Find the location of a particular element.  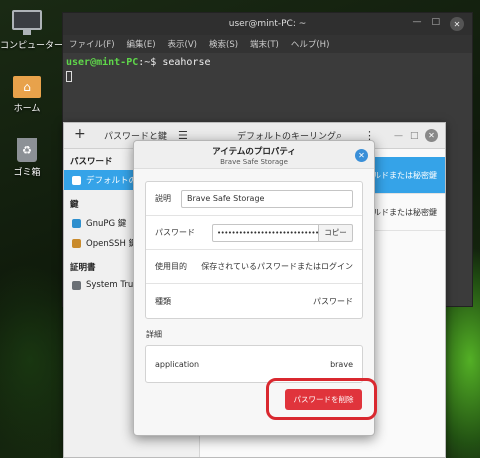

details-heading: 詳細 is located at coordinates (154, 334).